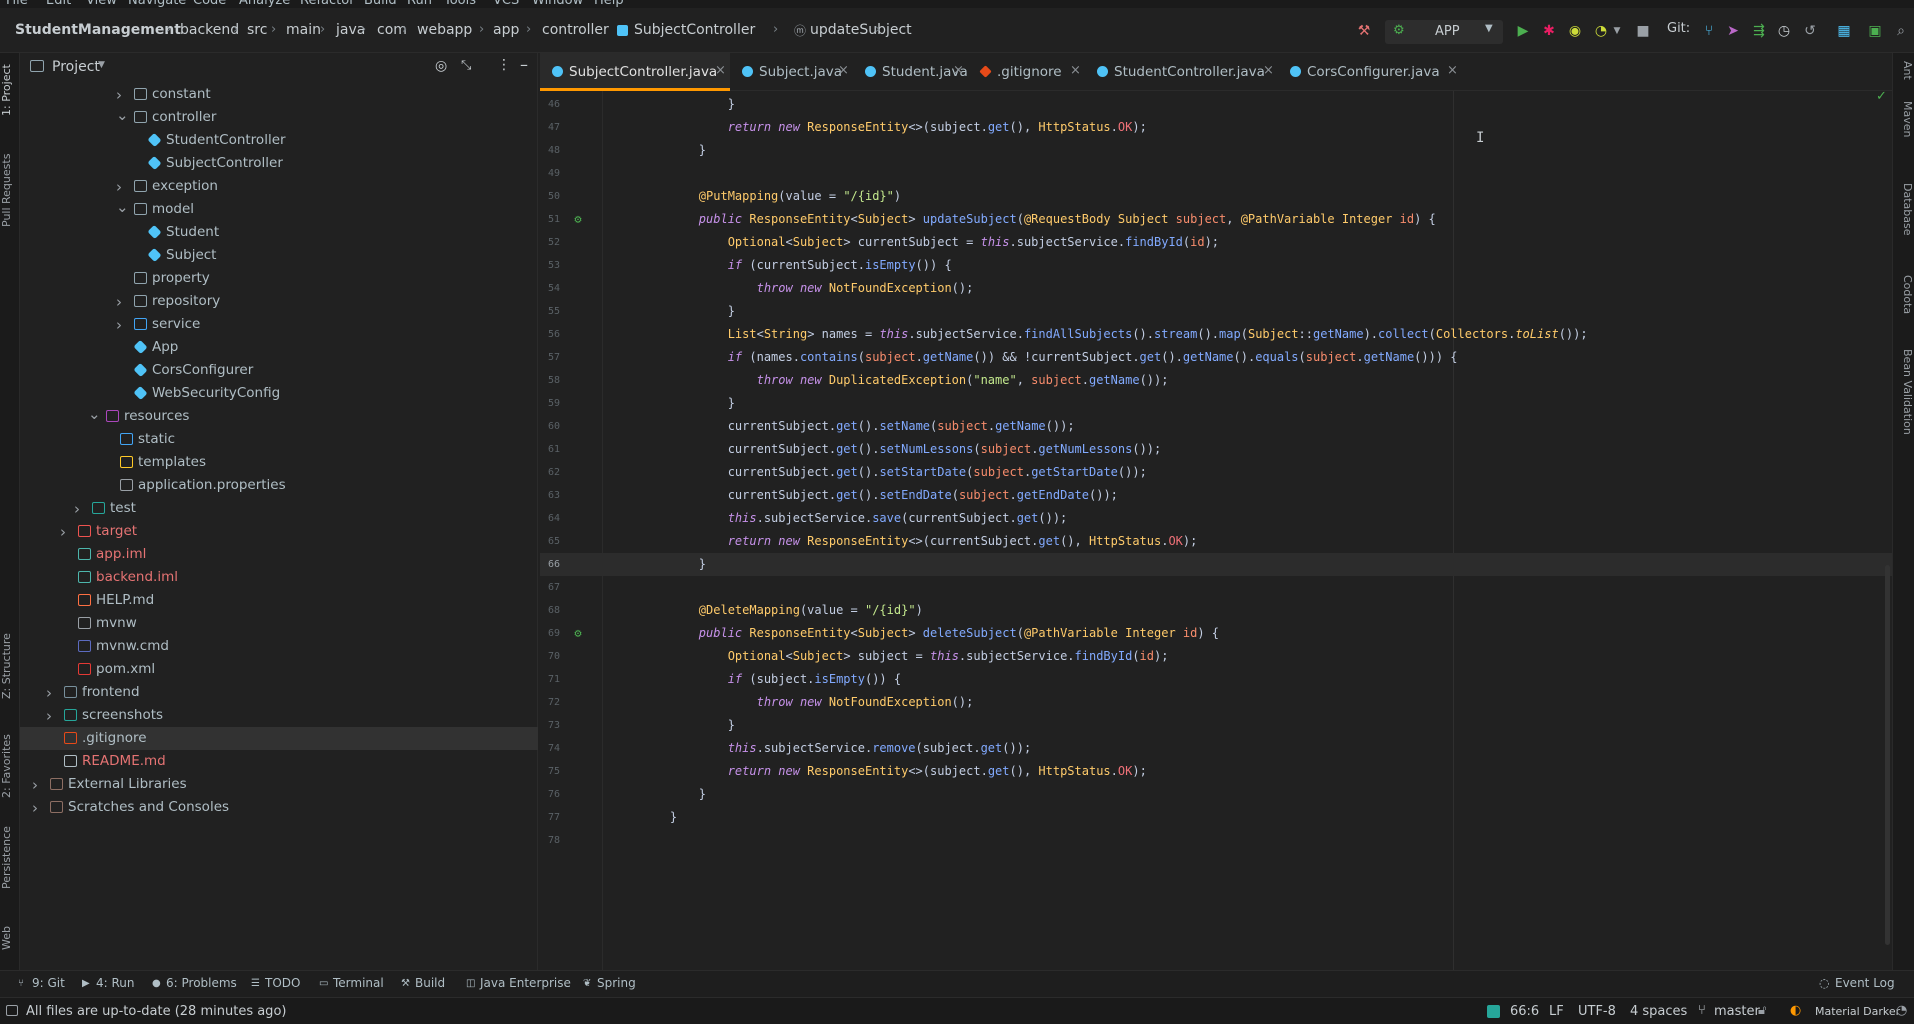  What do you see at coordinates (279, 186) in the screenshot?
I see `tree-node: › exception` at bounding box center [279, 186].